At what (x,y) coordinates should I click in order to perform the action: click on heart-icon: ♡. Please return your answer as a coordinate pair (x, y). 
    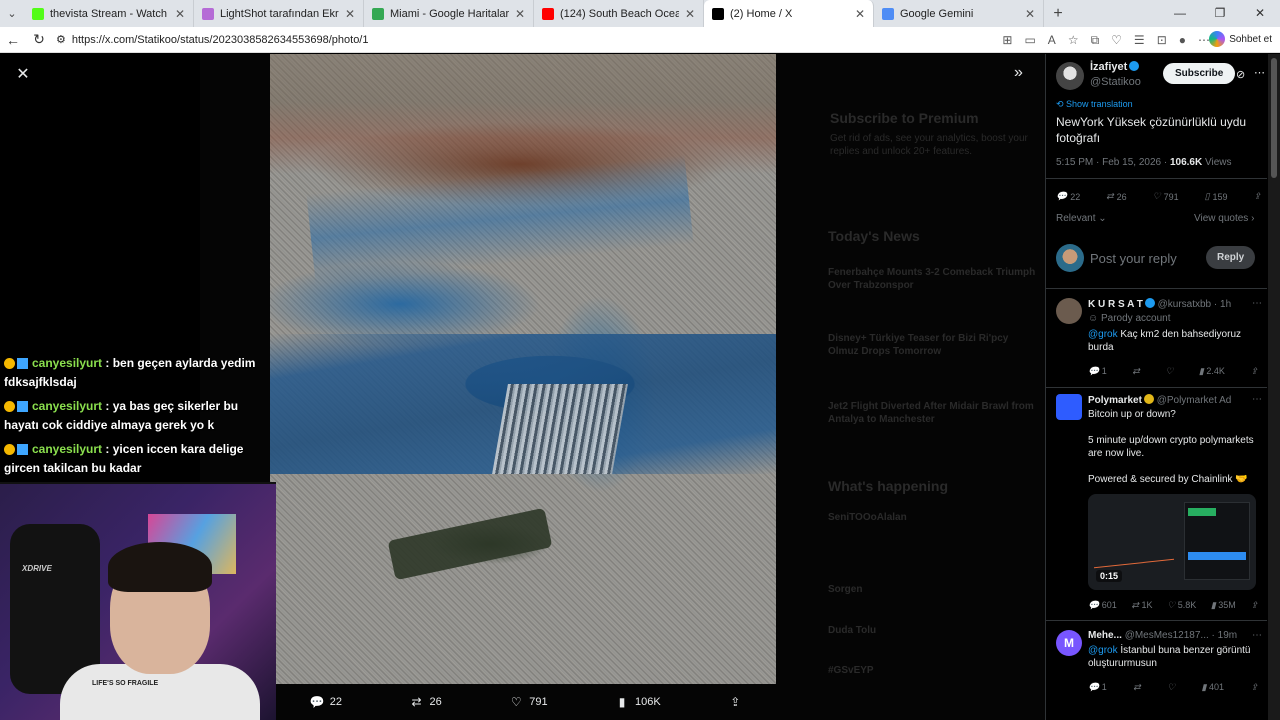
    Looking at the image, I should click on (1169, 371).